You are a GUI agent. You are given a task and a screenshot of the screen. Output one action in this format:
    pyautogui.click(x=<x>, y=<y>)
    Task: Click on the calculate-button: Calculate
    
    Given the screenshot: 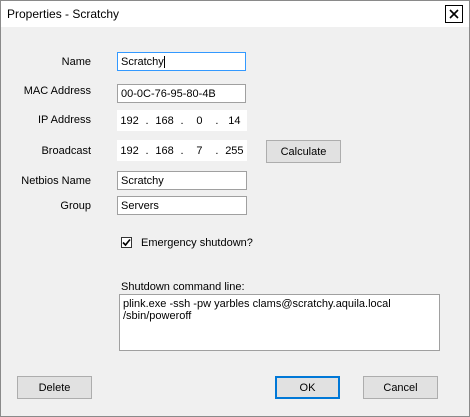 What is the action you would take?
    pyautogui.click(x=303, y=151)
    